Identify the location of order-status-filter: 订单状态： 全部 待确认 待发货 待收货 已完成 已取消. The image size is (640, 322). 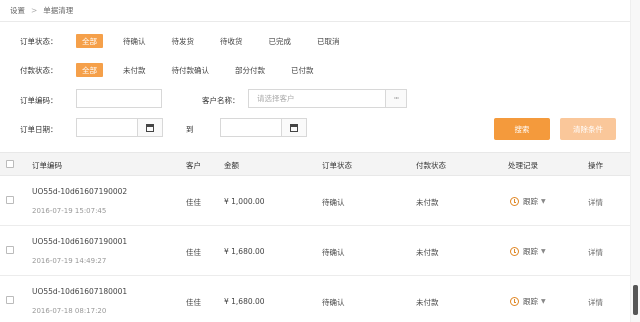
(190, 41).